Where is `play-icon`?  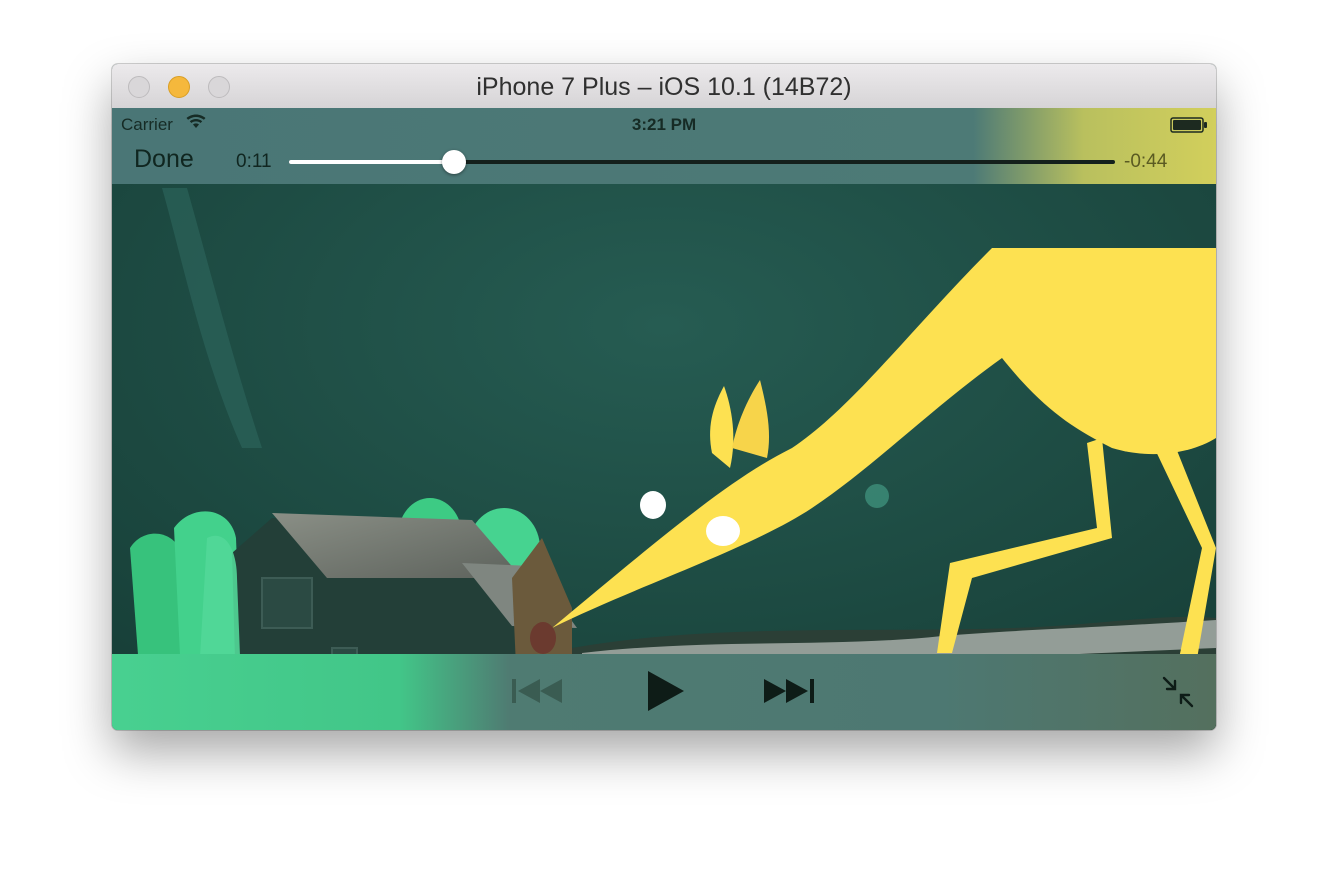
play-icon is located at coordinates (666, 691).